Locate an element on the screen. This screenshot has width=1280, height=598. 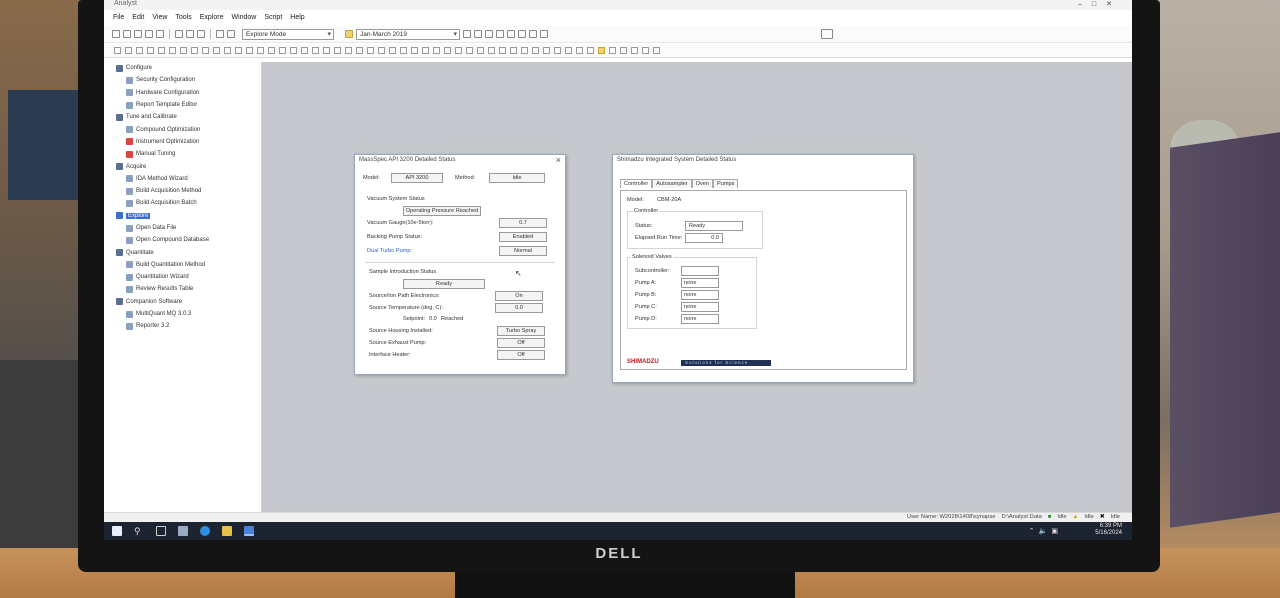
menu-edit: Edit is located at coordinates (138, 17).